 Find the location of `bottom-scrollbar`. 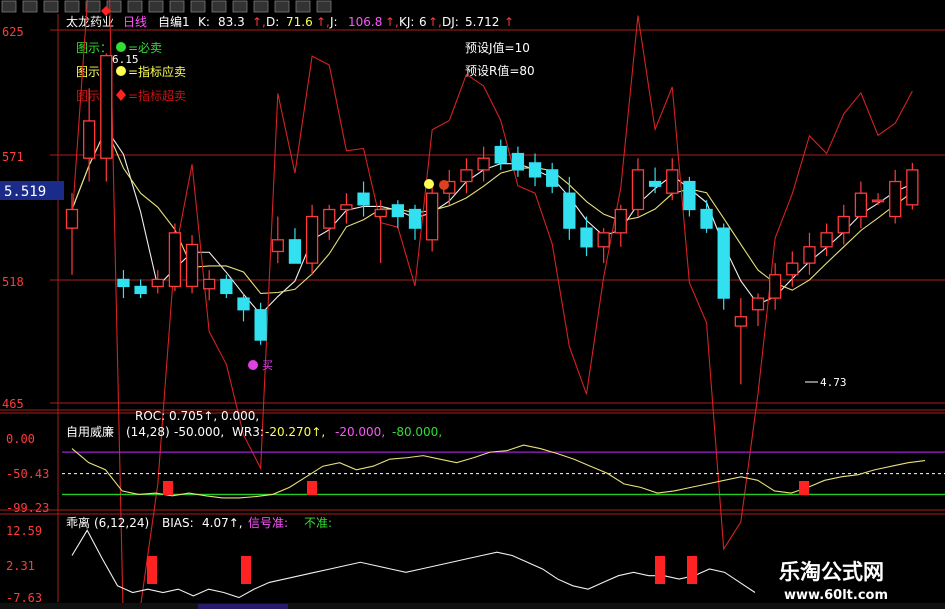

bottom-scrollbar is located at coordinates (472, 606).